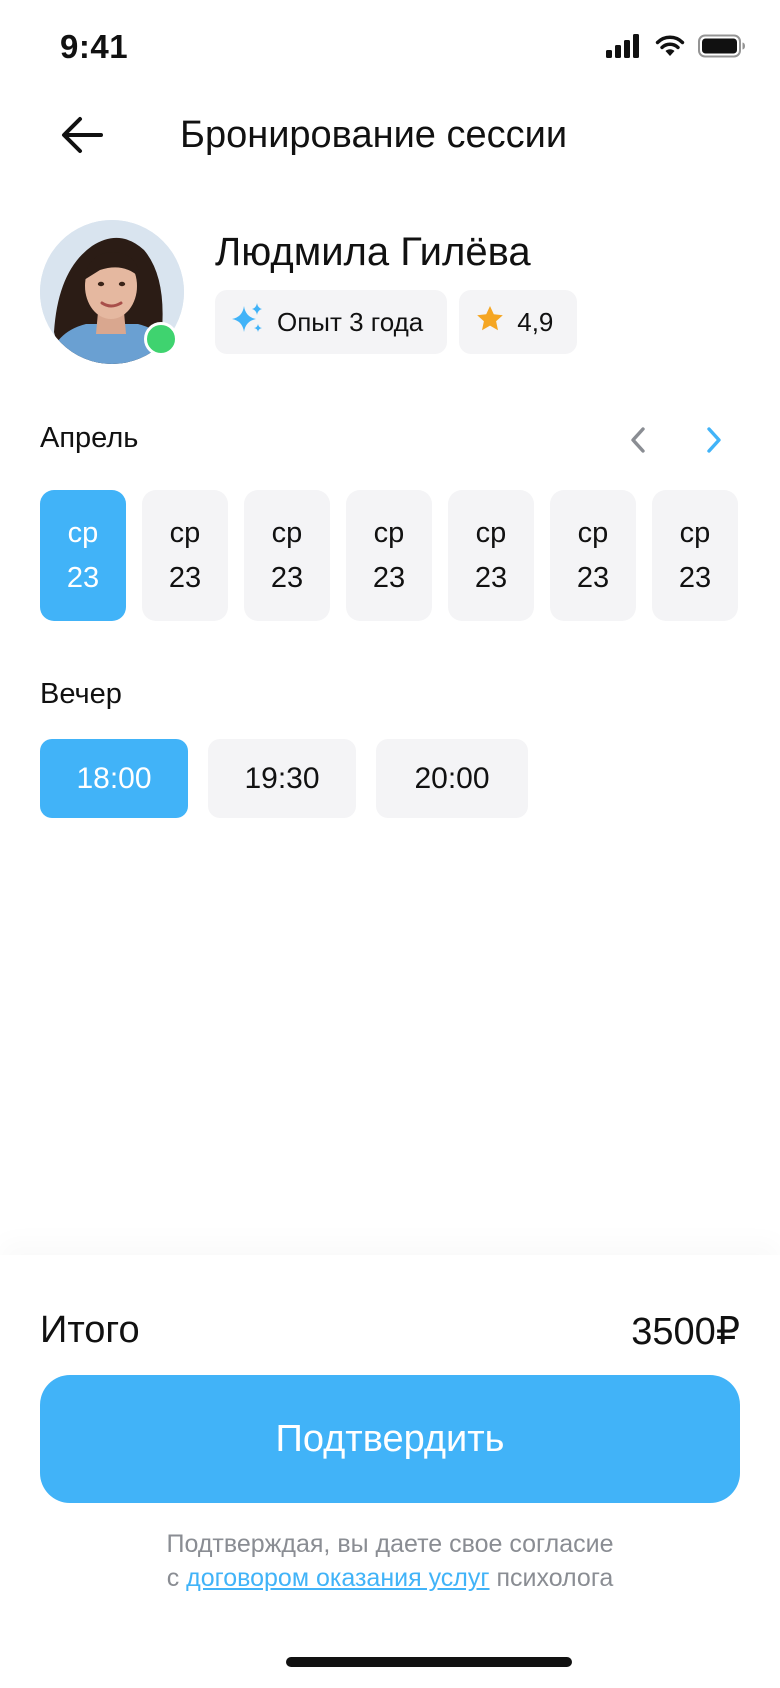 This screenshot has height=1688, width=780. What do you see at coordinates (452, 778) in the screenshot?
I see `time-slot: 20:00` at bounding box center [452, 778].